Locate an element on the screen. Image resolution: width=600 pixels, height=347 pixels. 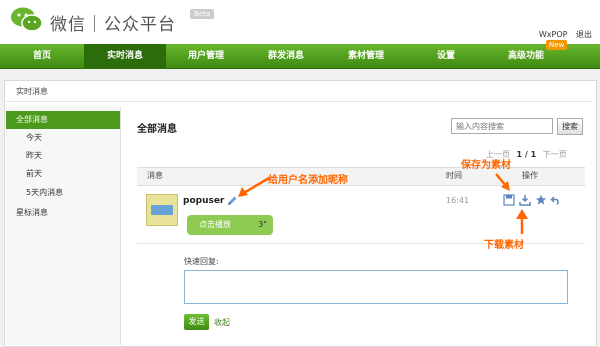
nav-home: 首页 is located at coordinates (42, 56).